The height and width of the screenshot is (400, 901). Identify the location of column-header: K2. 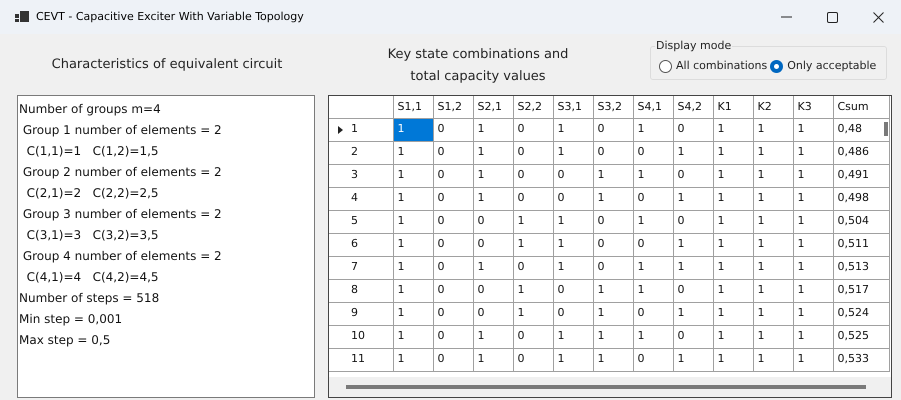
(773, 107).